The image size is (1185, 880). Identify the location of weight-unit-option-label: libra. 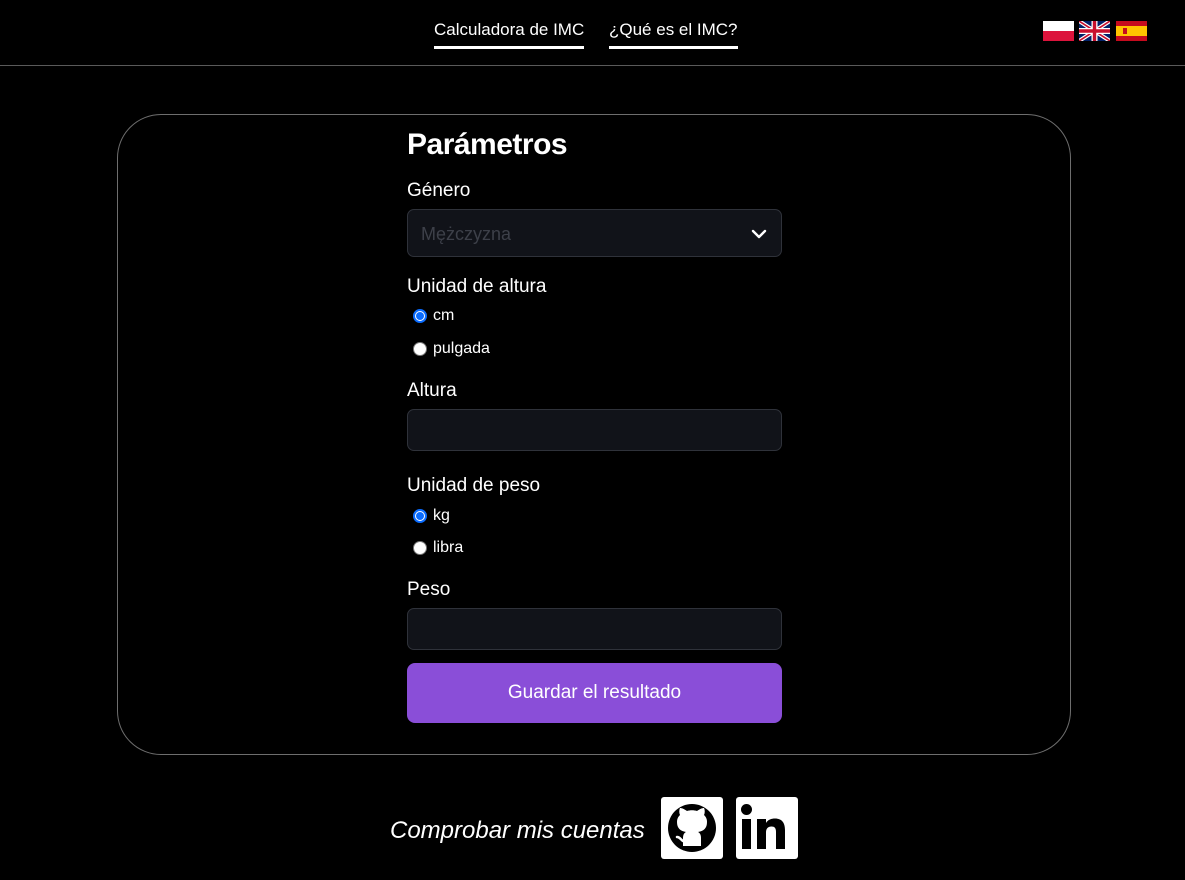
(448, 547).